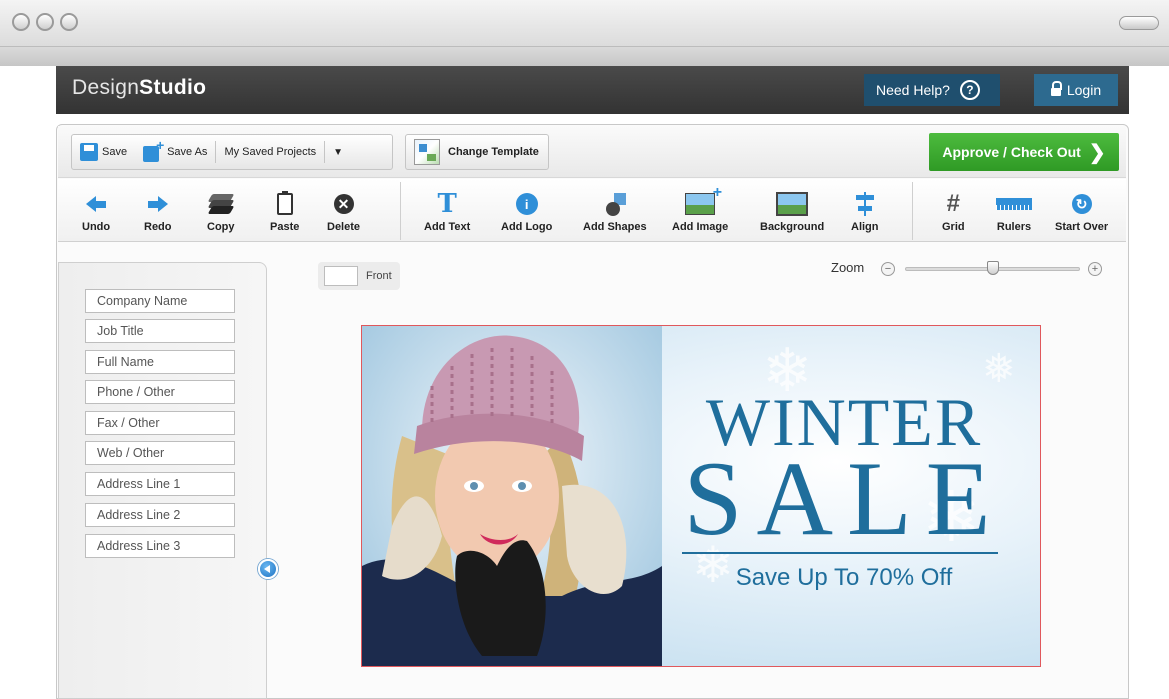 The width and height of the screenshot is (1169, 699). What do you see at coordinates (844, 499) in the screenshot?
I see `headline-sale: SALE` at bounding box center [844, 499].